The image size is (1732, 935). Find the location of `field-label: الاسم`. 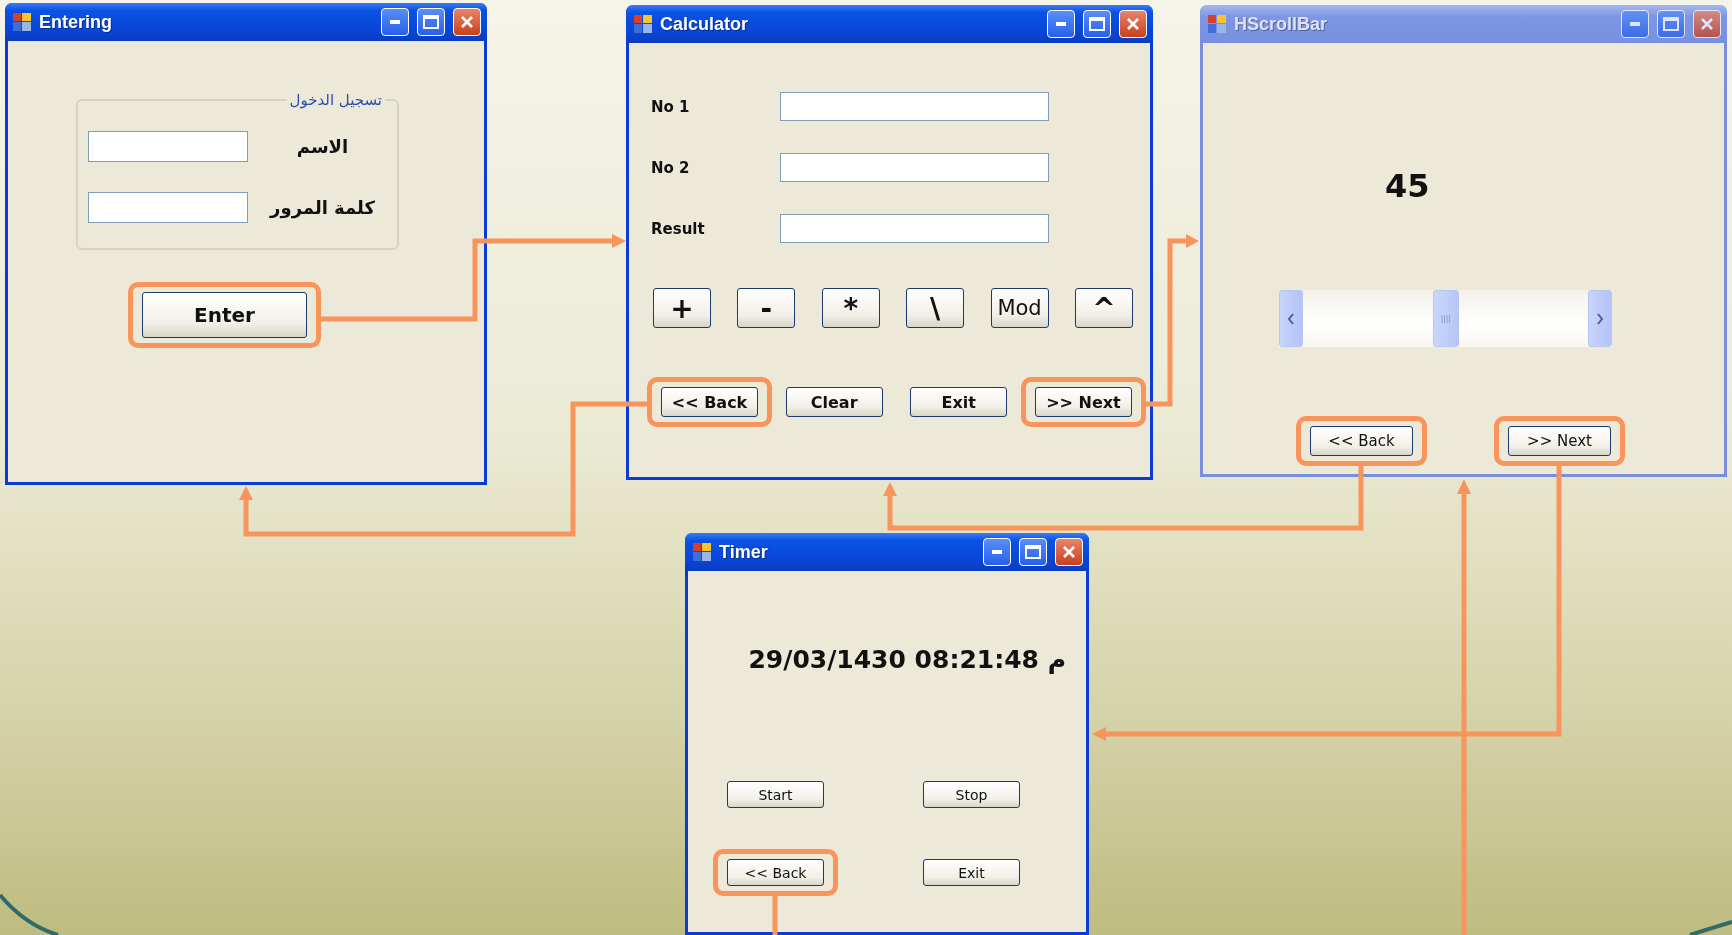

field-label: الاسم is located at coordinates (322, 146).